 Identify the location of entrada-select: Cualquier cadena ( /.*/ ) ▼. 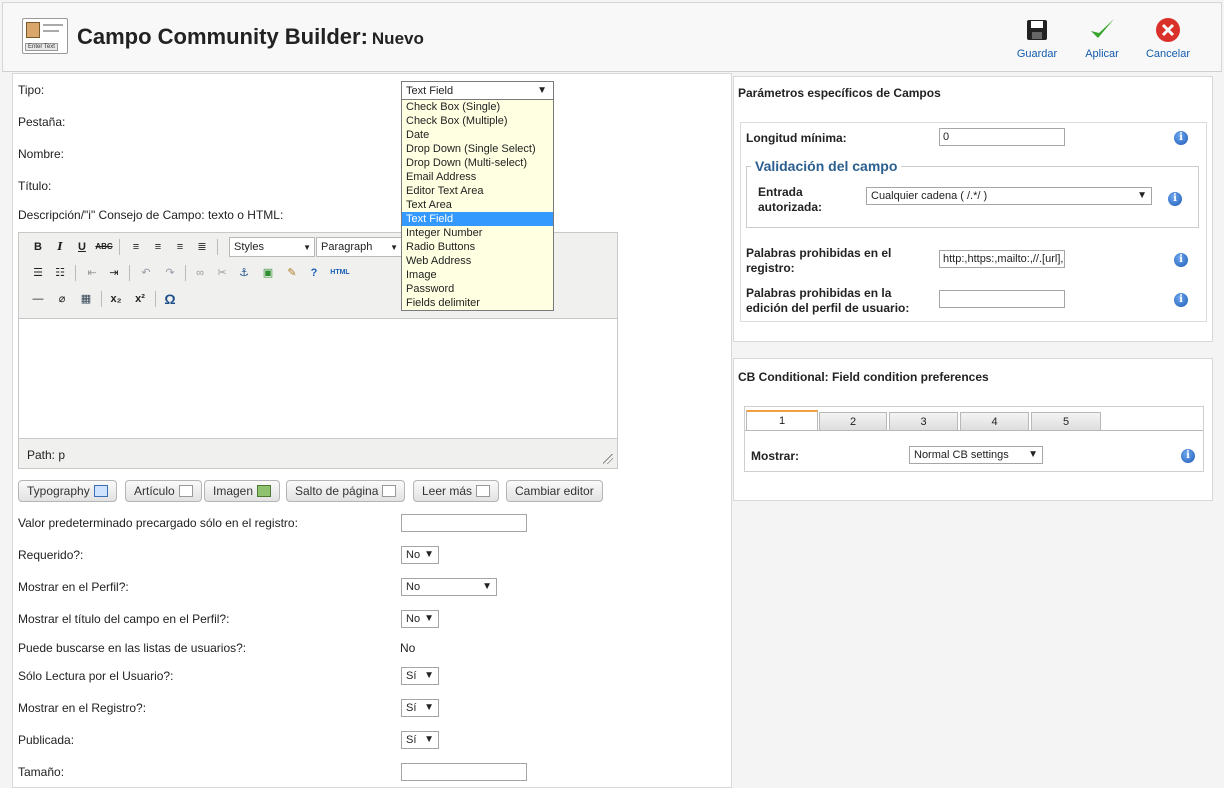
(1009, 196).